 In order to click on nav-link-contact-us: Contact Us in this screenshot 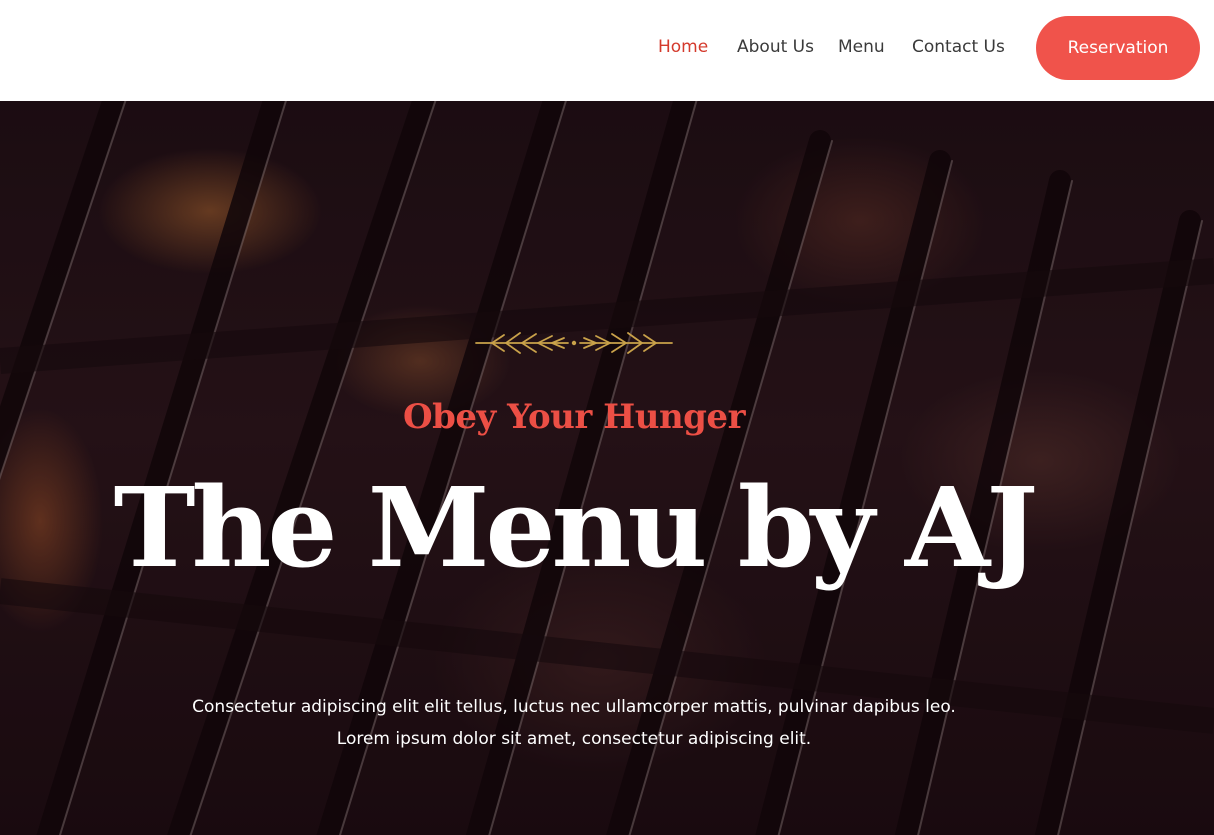, I will do `click(958, 47)`.